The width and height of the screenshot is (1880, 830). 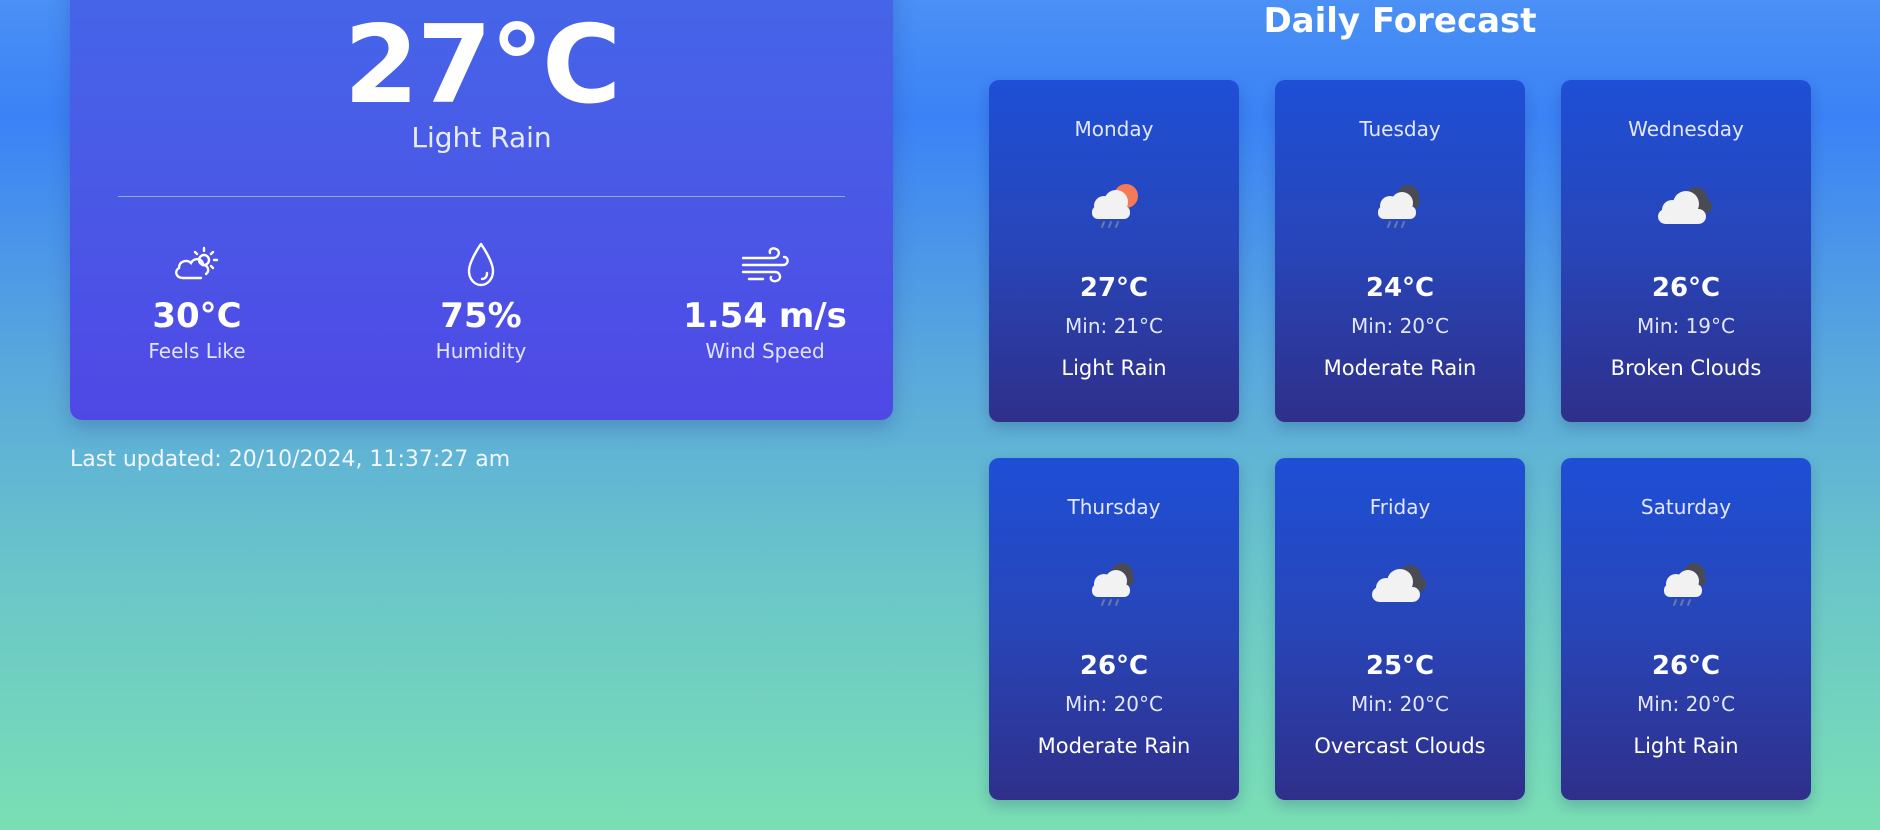 I want to click on forecast-condition: Broken Clouds, so click(x=1686, y=368).